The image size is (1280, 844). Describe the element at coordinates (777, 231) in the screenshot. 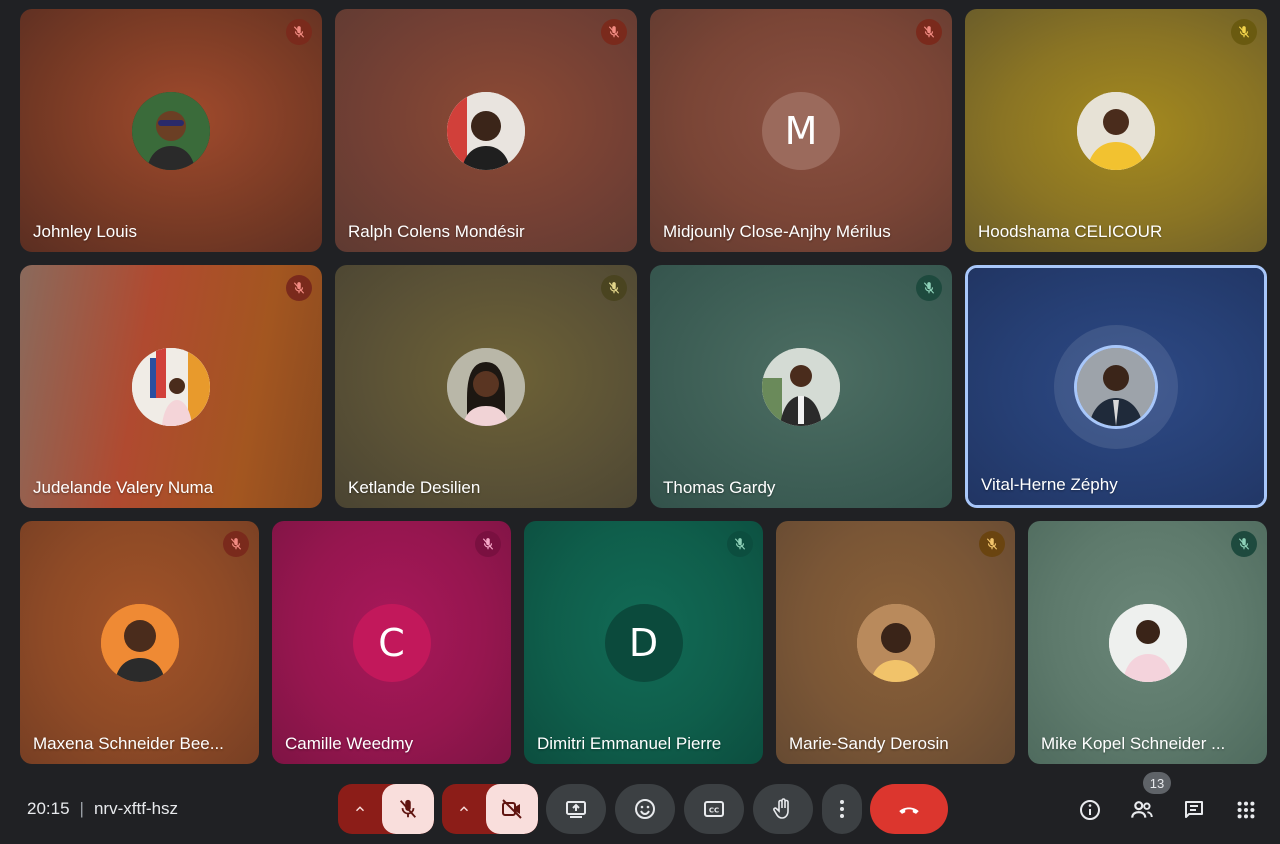

I see `participant-name: Midjounly Close-Anjhy Mérilus` at that location.